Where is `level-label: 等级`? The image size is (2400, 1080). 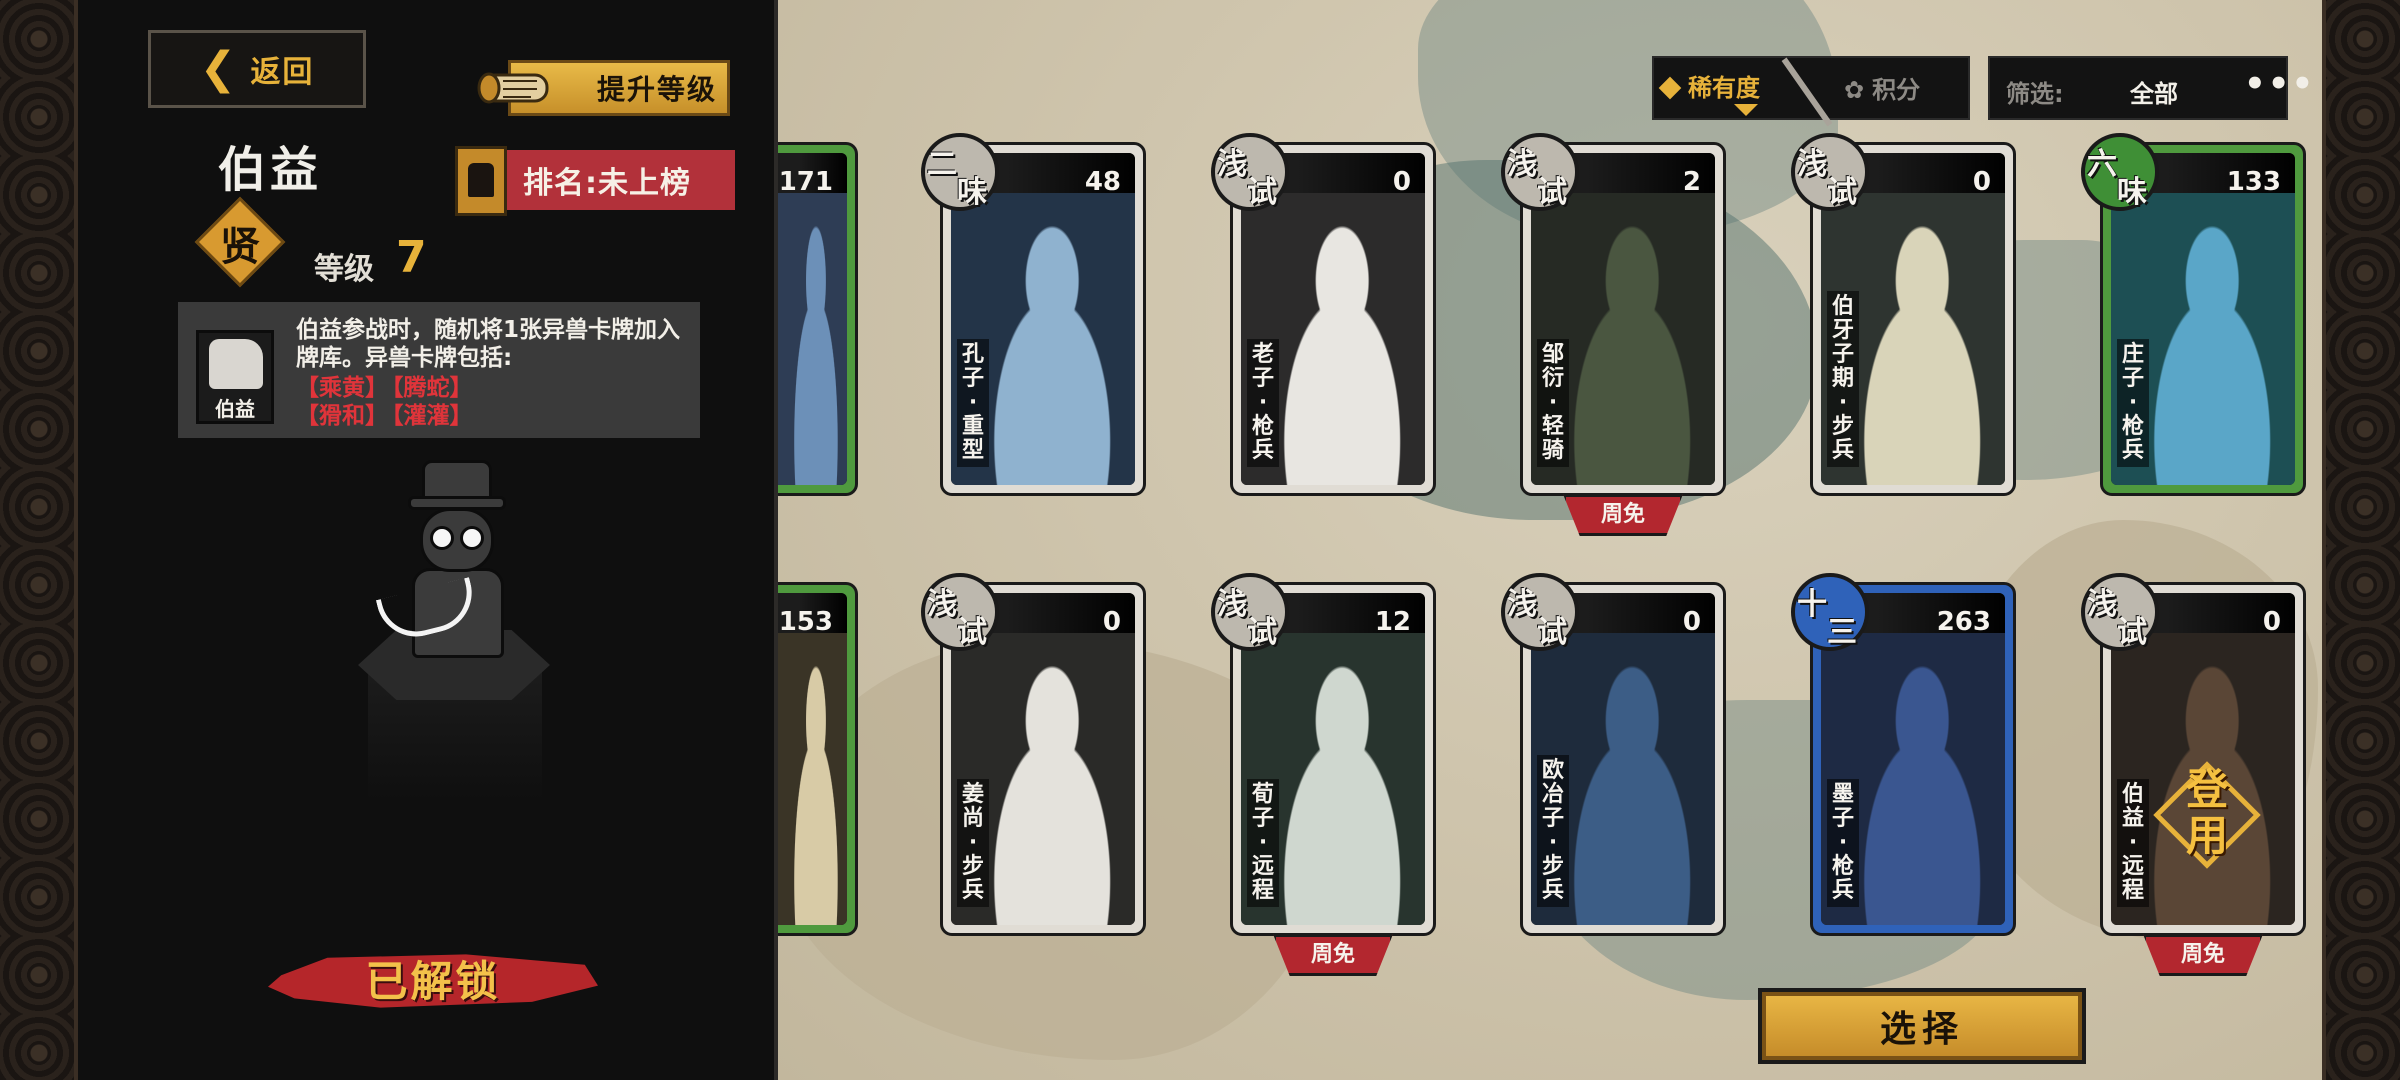
level-label: 等级 is located at coordinates (344, 269).